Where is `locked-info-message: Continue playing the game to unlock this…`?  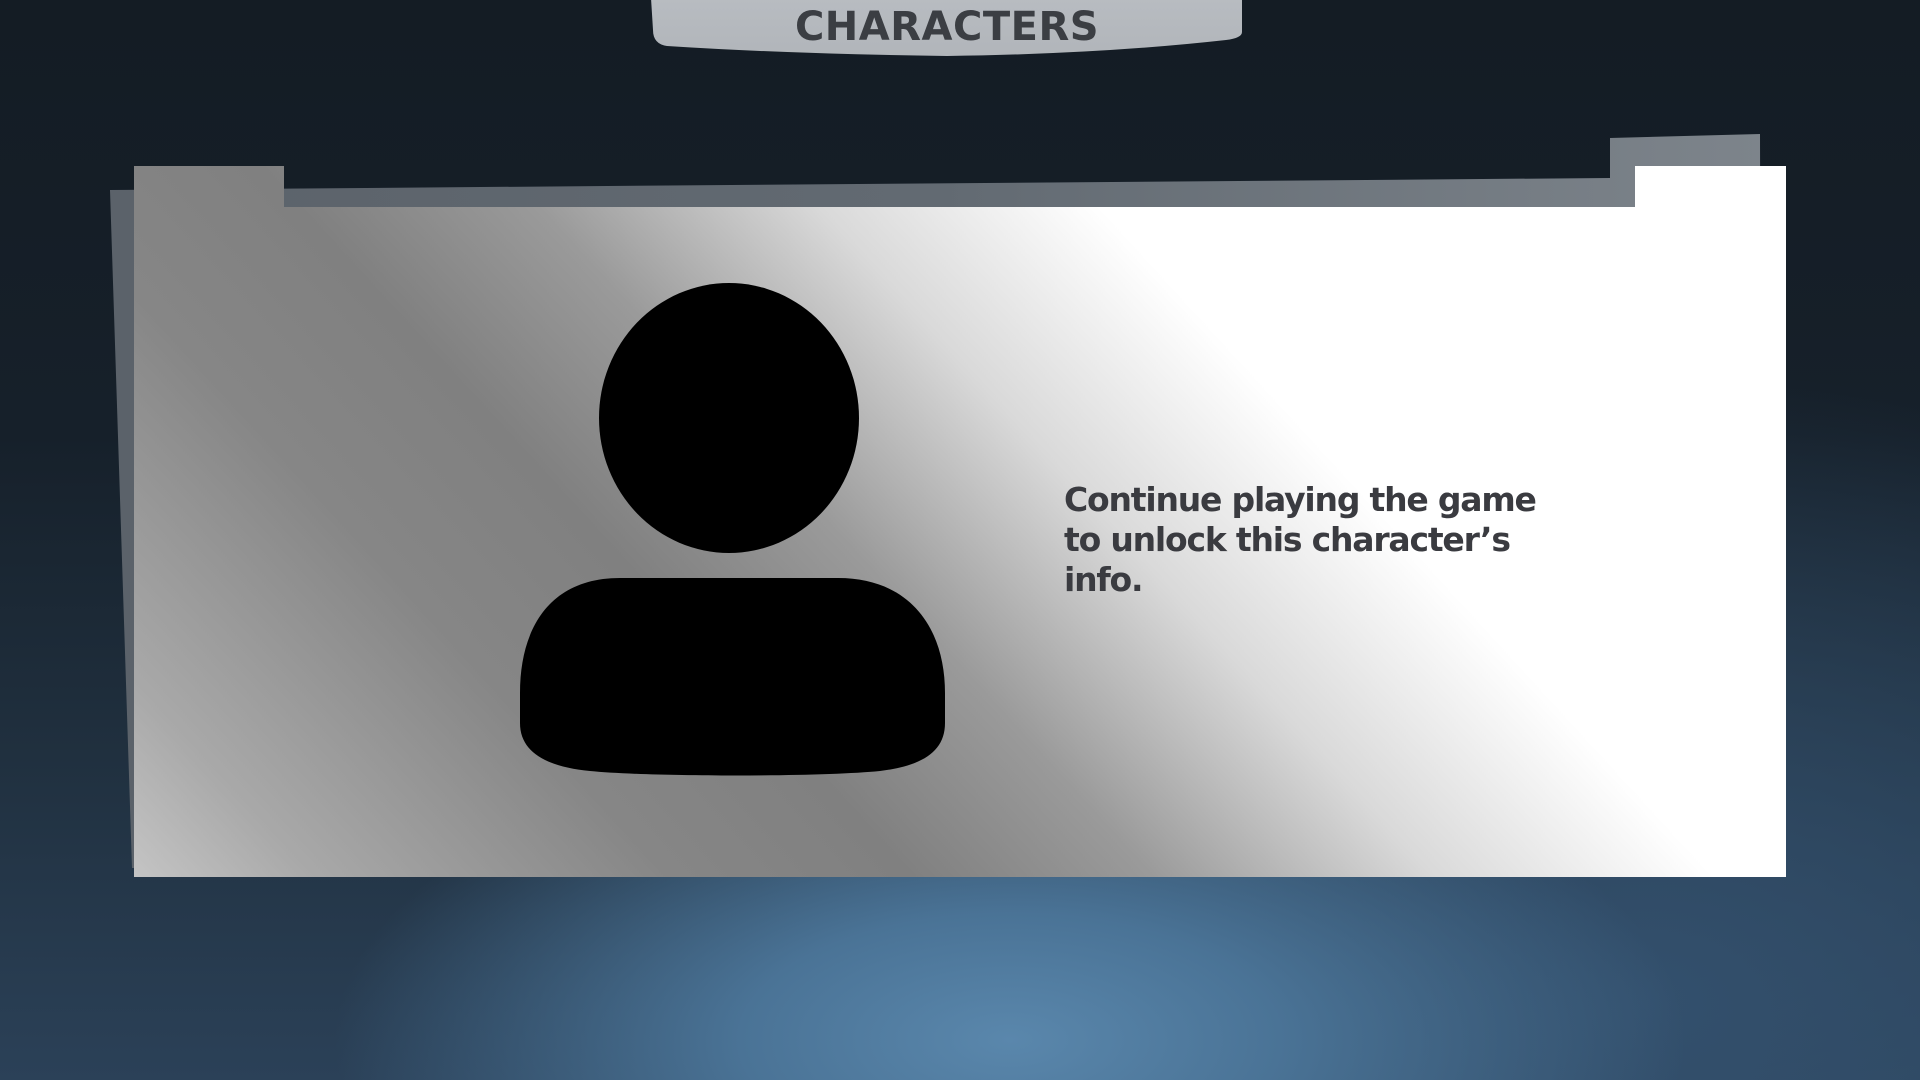 locked-info-message: Continue playing the game to unlock this… is located at coordinates (1300, 539).